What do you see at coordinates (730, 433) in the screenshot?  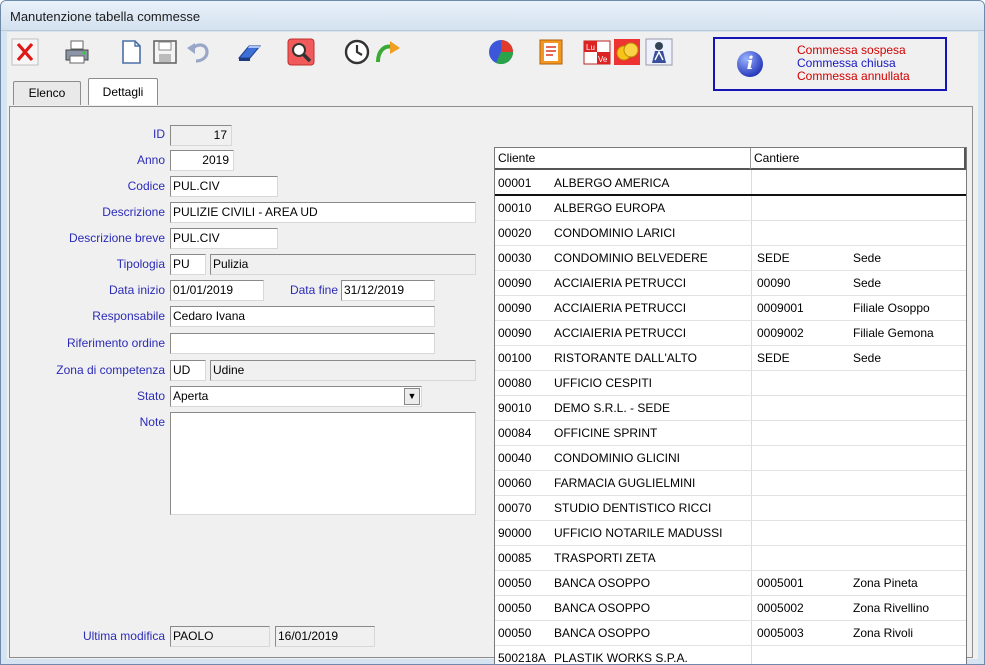 I see `table-row: 00084 OFFICINE SPRINT` at bounding box center [730, 433].